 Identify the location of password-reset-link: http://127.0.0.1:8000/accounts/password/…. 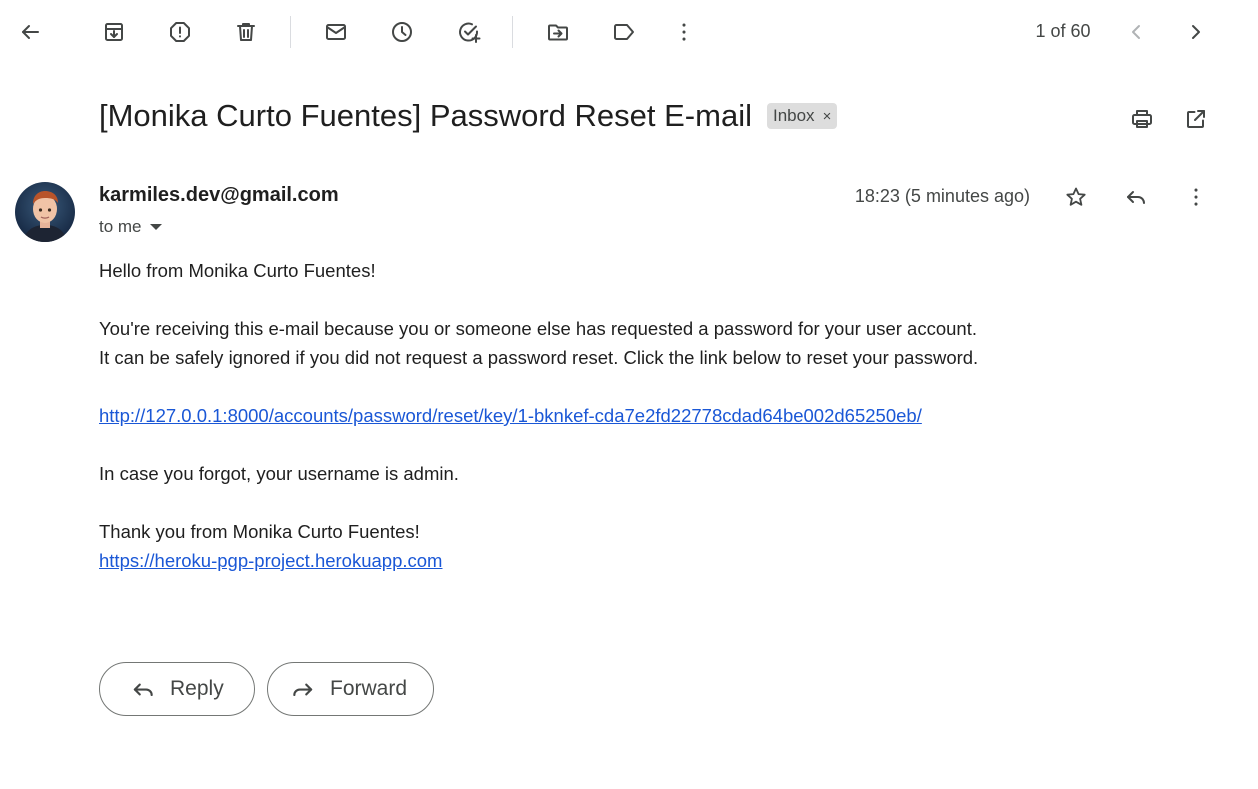
(510, 415).